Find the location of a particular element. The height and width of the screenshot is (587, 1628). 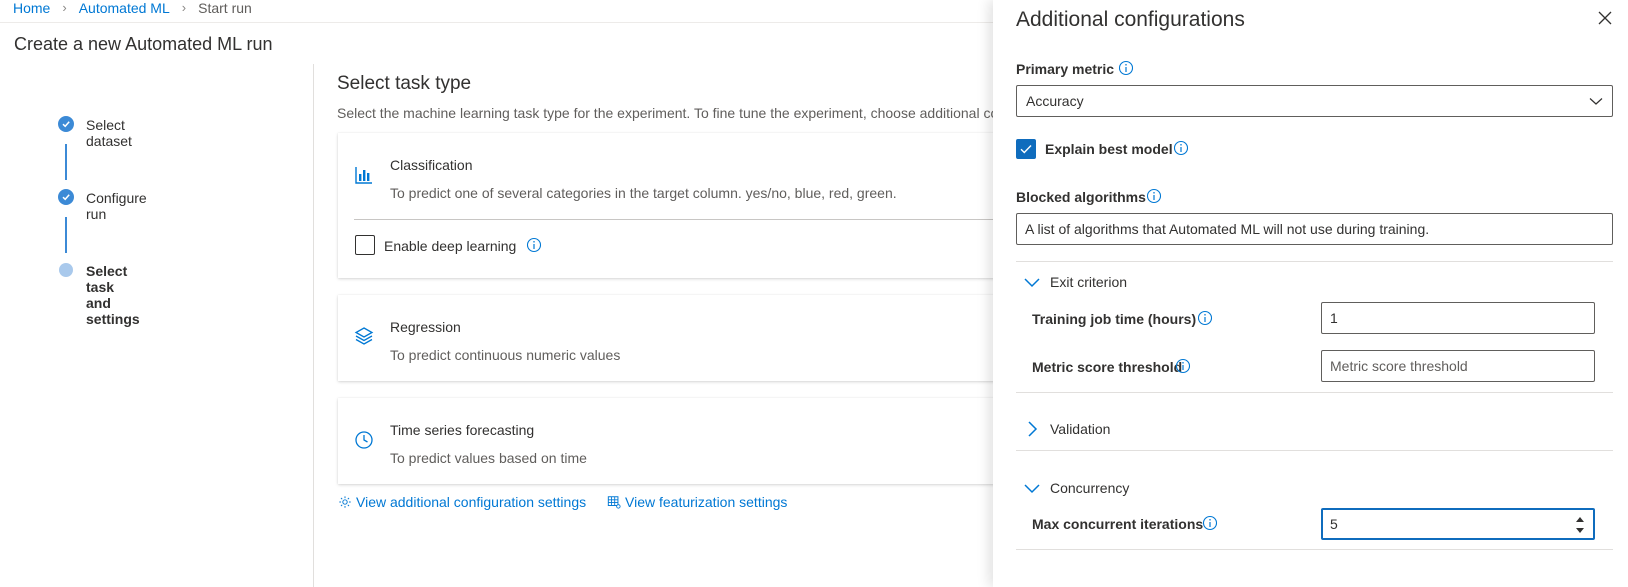

view-featurization-label: View featurization settings is located at coordinates (706, 502).